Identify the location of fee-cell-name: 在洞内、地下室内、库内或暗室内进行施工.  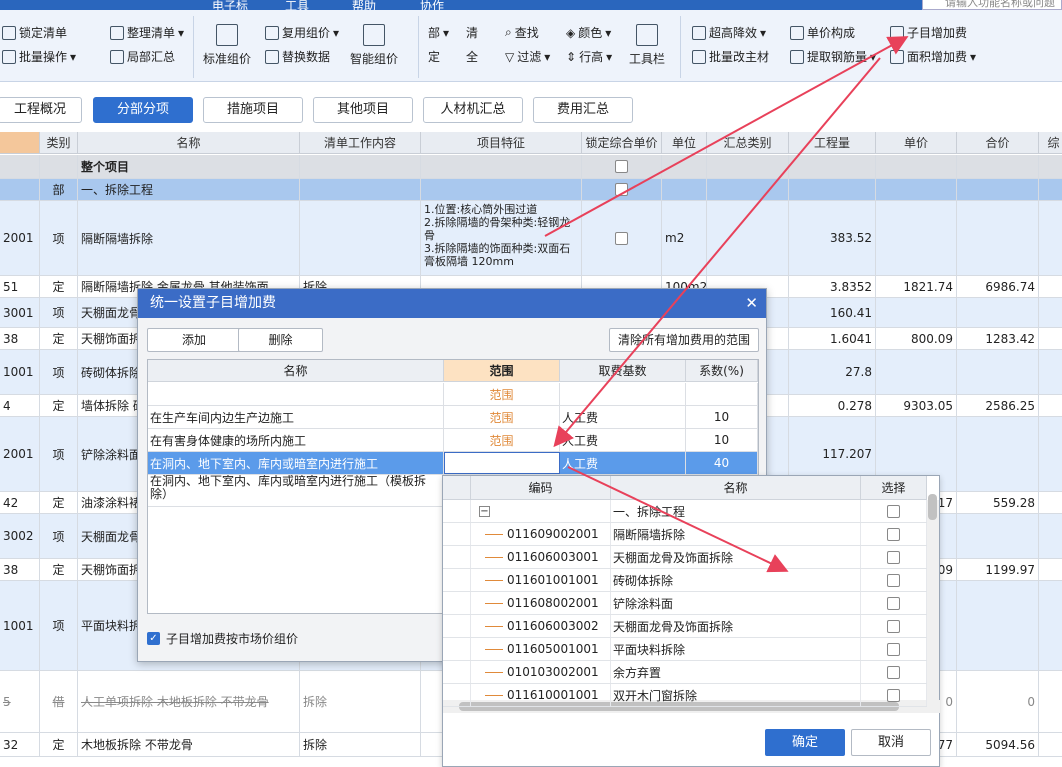
(296, 463).